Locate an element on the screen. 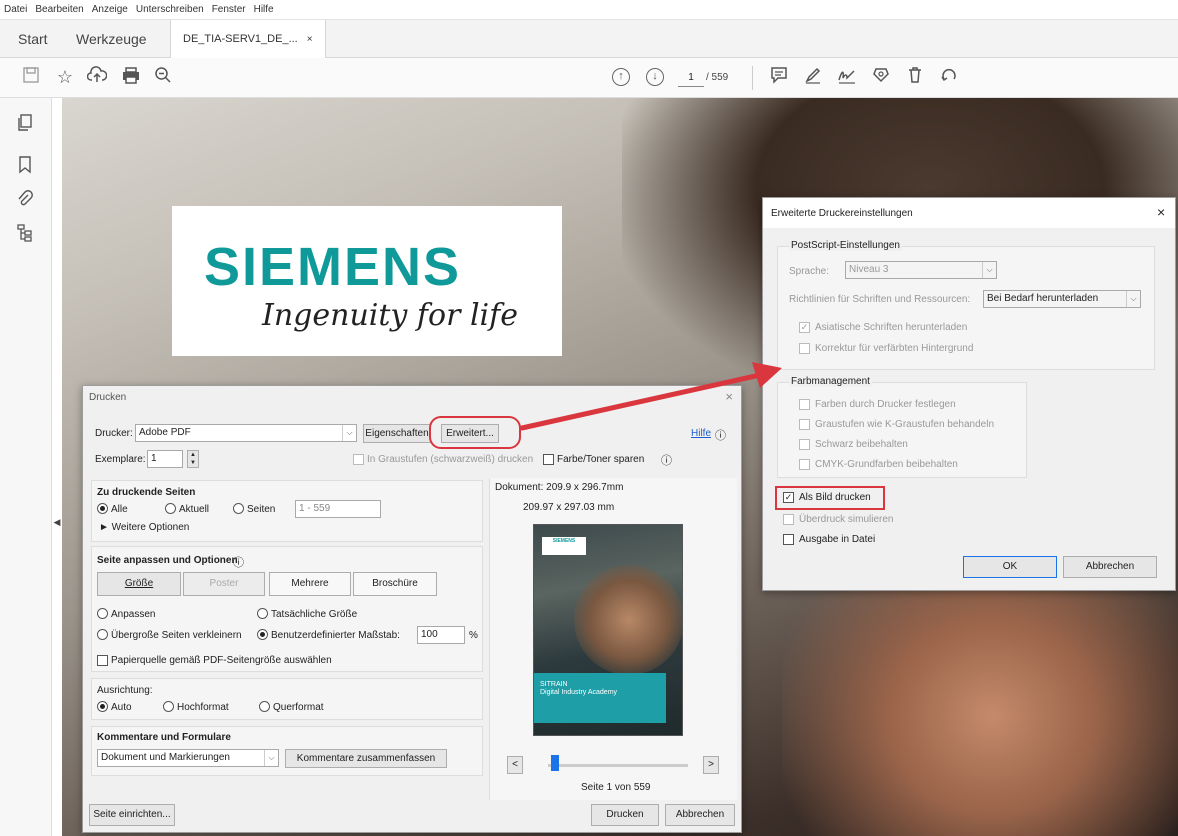 This screenshot has height=836, width=1178. paper-source-checkbox is located at coordinates (102, 660).